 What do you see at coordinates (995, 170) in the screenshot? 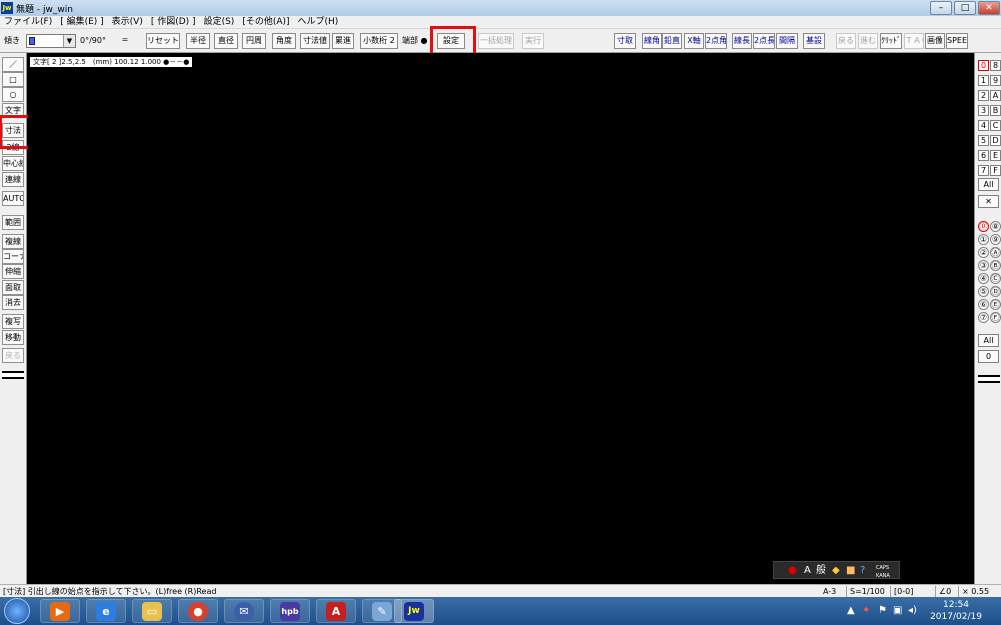
I see `layer-group-f: F` at bounding box center [995, 170].